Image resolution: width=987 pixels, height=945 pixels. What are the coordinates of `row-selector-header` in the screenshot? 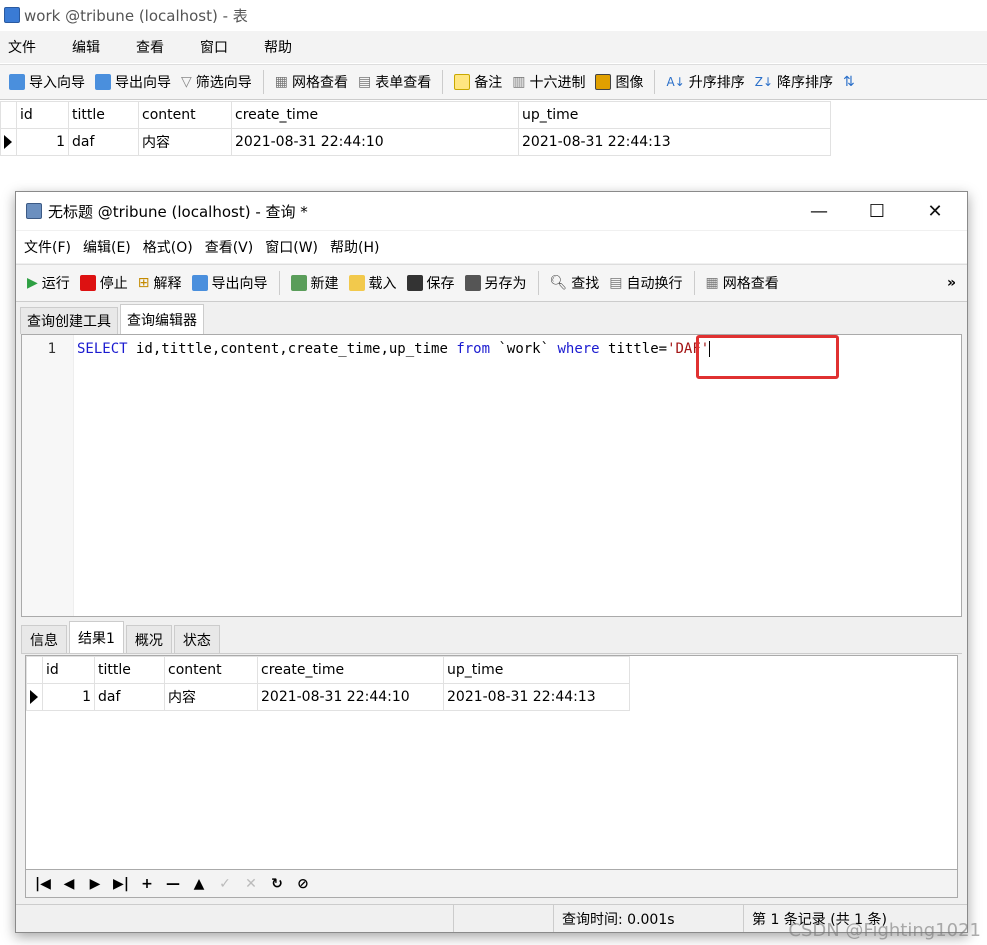 It's located at (8, 115).